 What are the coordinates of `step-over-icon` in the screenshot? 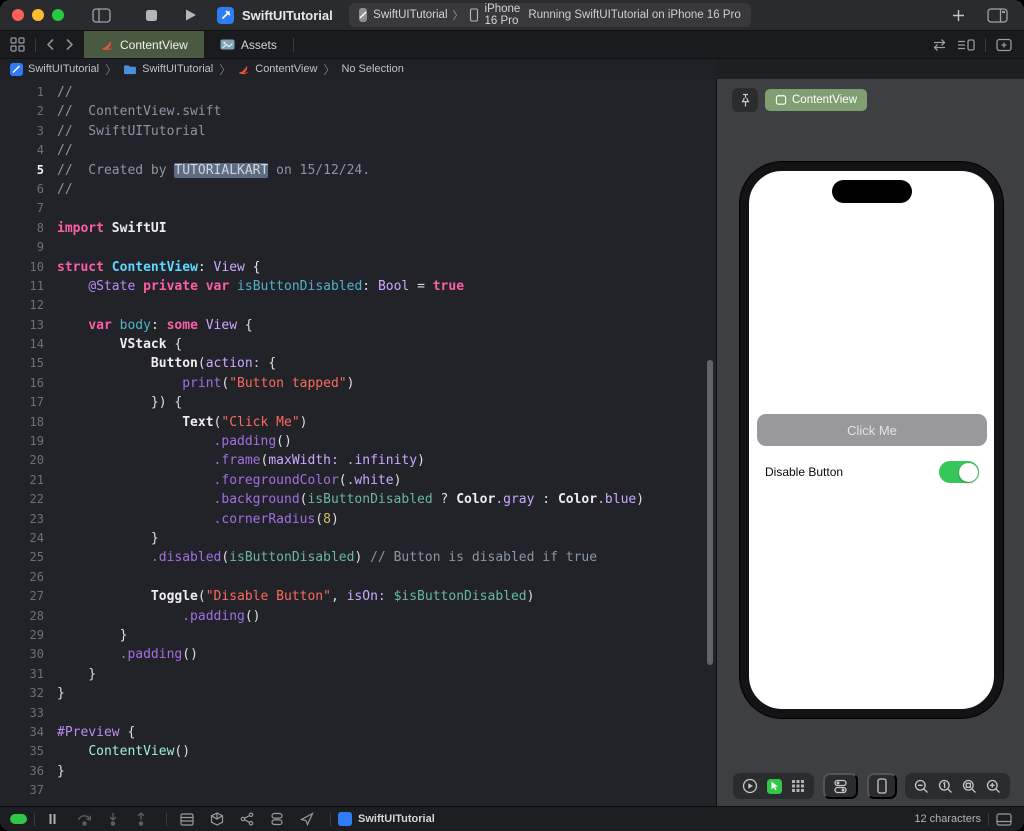 It's located at (84, 819).